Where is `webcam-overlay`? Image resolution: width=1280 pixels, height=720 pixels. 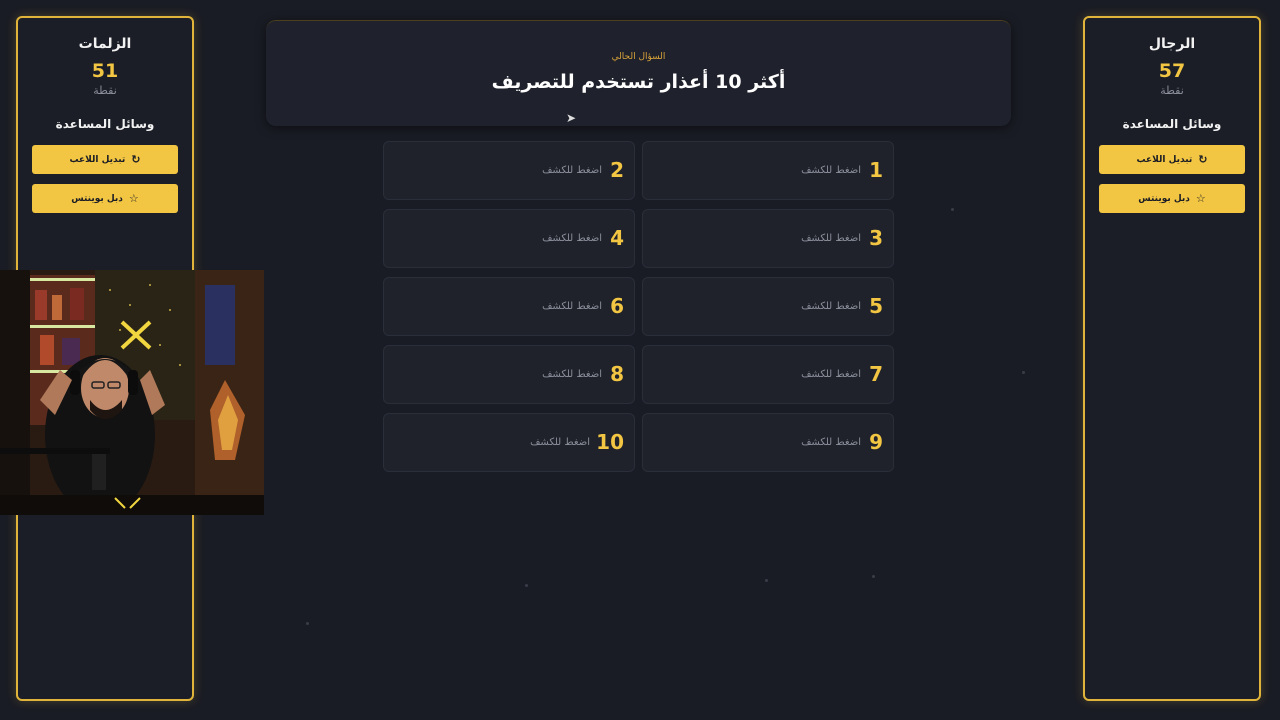 webcam-overlay is located at coordinates (132, 392).